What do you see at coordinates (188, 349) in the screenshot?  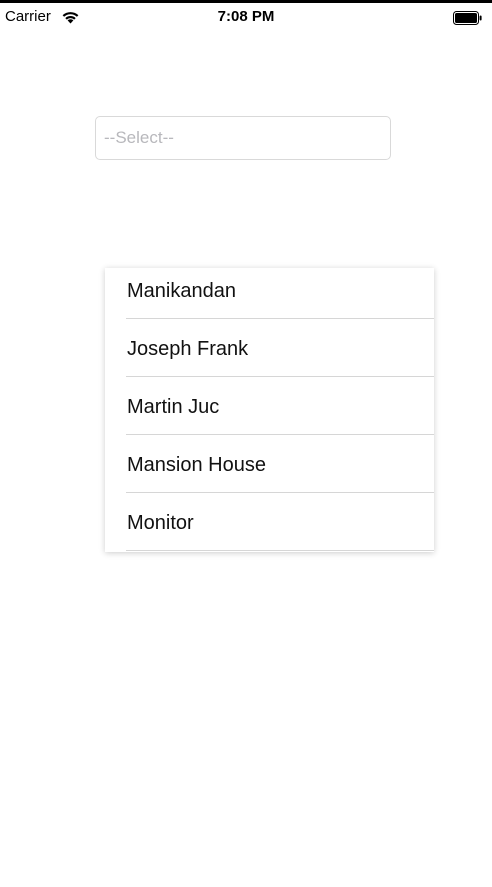 I see `dropdown-item-label: Joseph Frank` at bounding box center [188, 349].